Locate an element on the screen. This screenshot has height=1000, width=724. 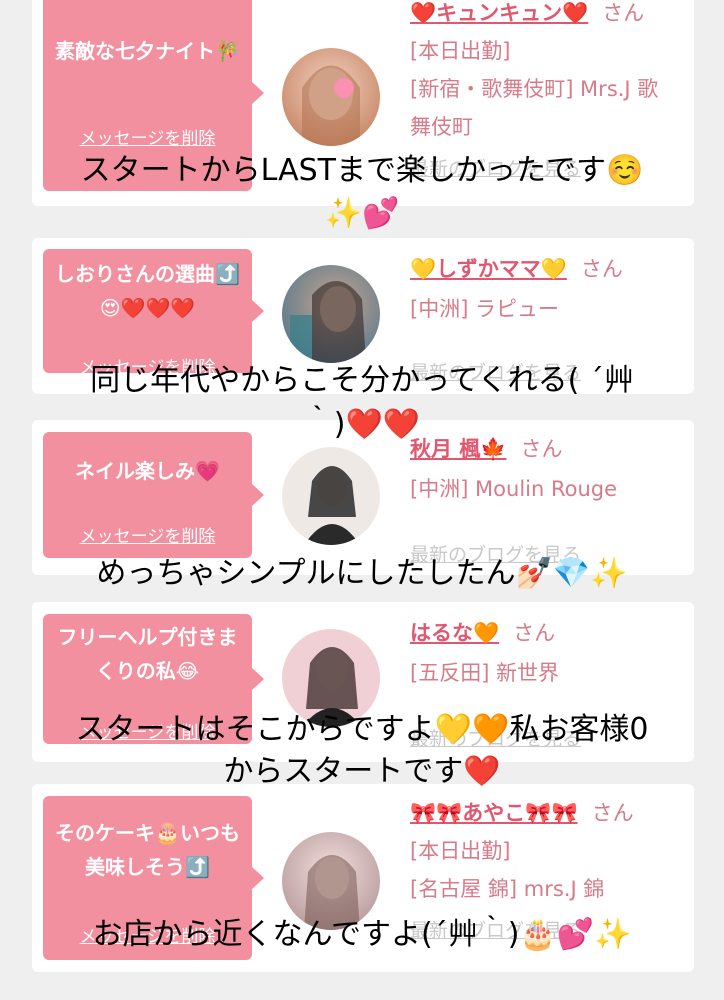
message-text: フリーヘルプ付きまくりの私😂 is located at coordinates (147, 654).